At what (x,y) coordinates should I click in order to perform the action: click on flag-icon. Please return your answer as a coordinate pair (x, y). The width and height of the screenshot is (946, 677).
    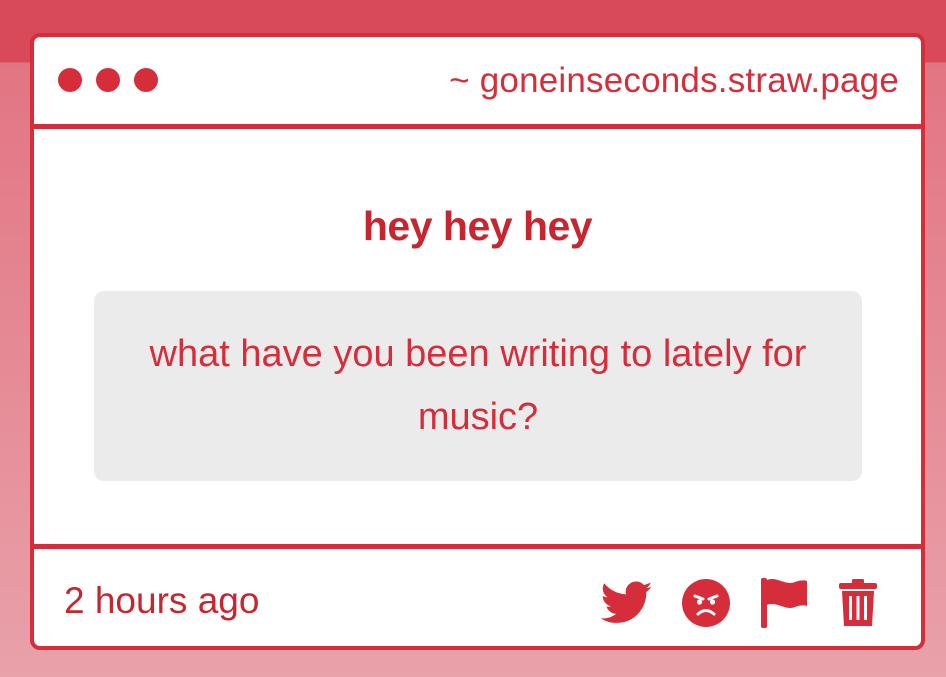
    Looking at the image, I should click on (784, 603).